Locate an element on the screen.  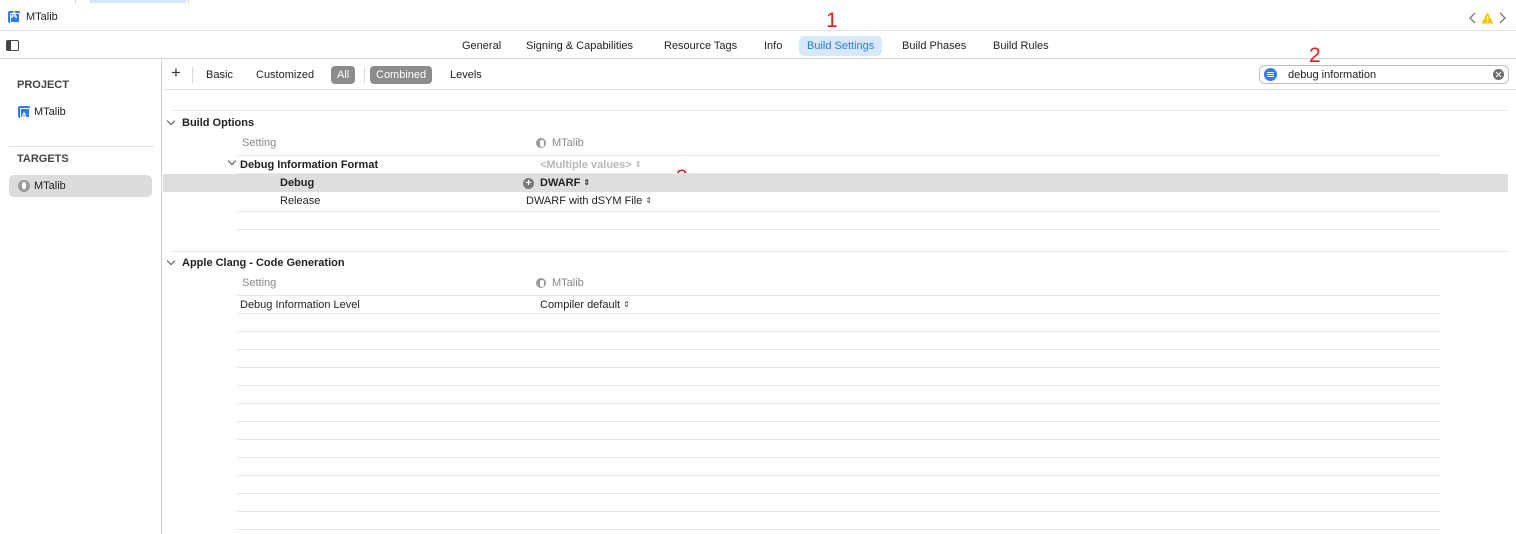
build-settings-filter-bar: + Basic Customized All Combined Levels is located at coordinates (839, 75).